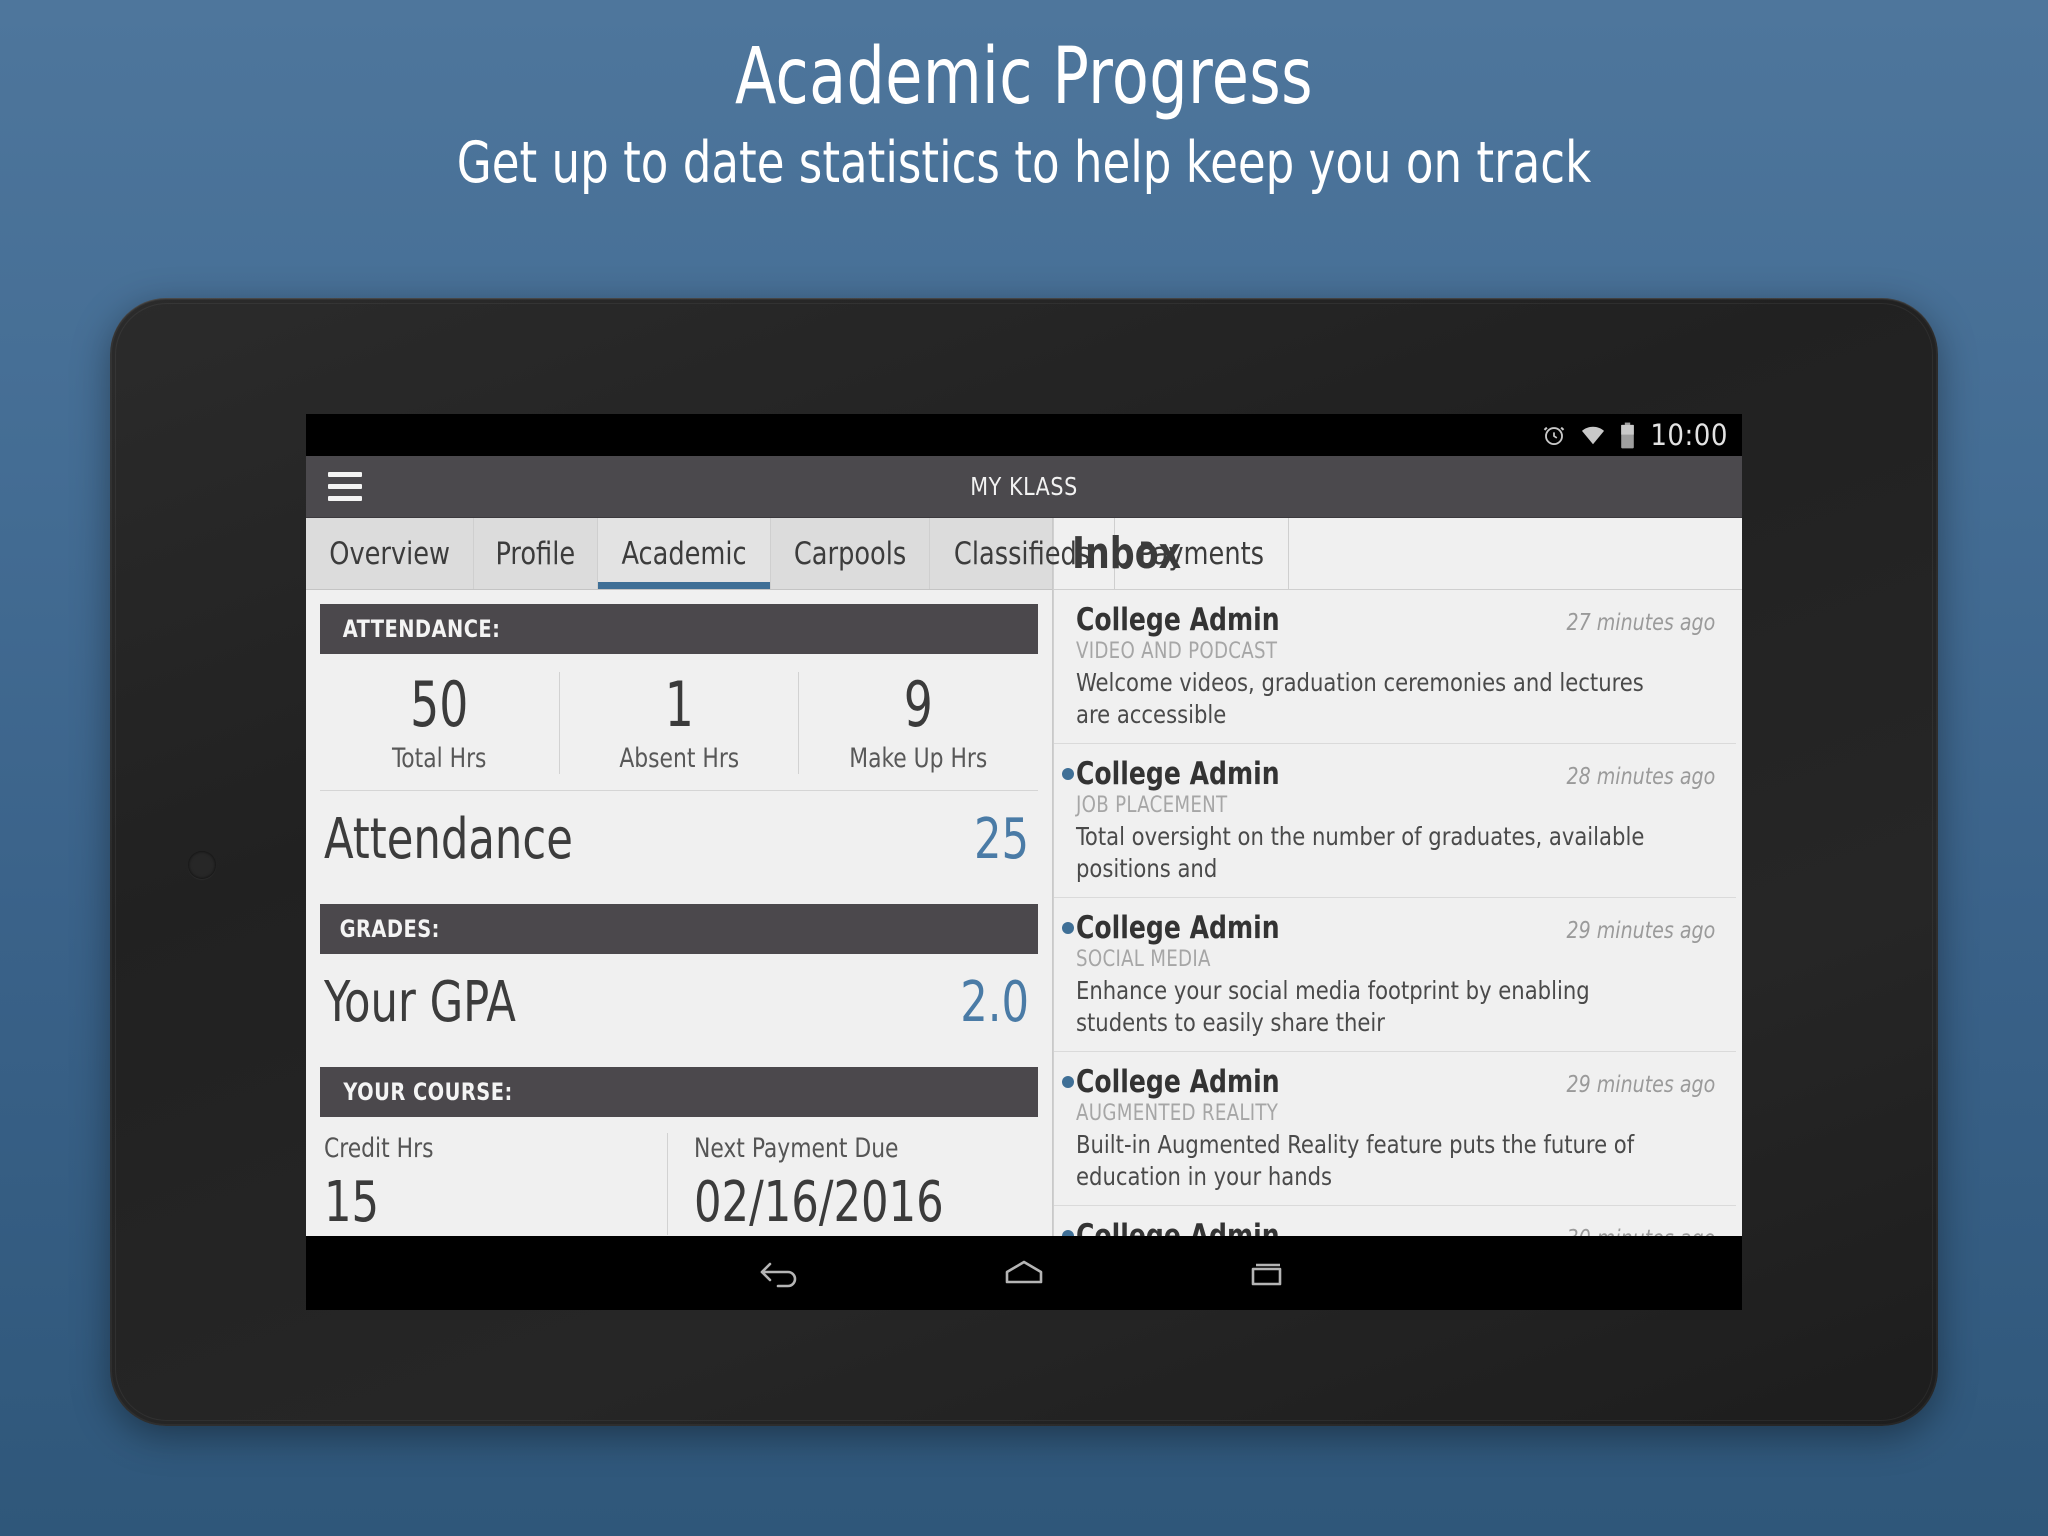  Describe the element at coordinates (202, 865) in the screenshot. I see `front-camera-icon` at that location.